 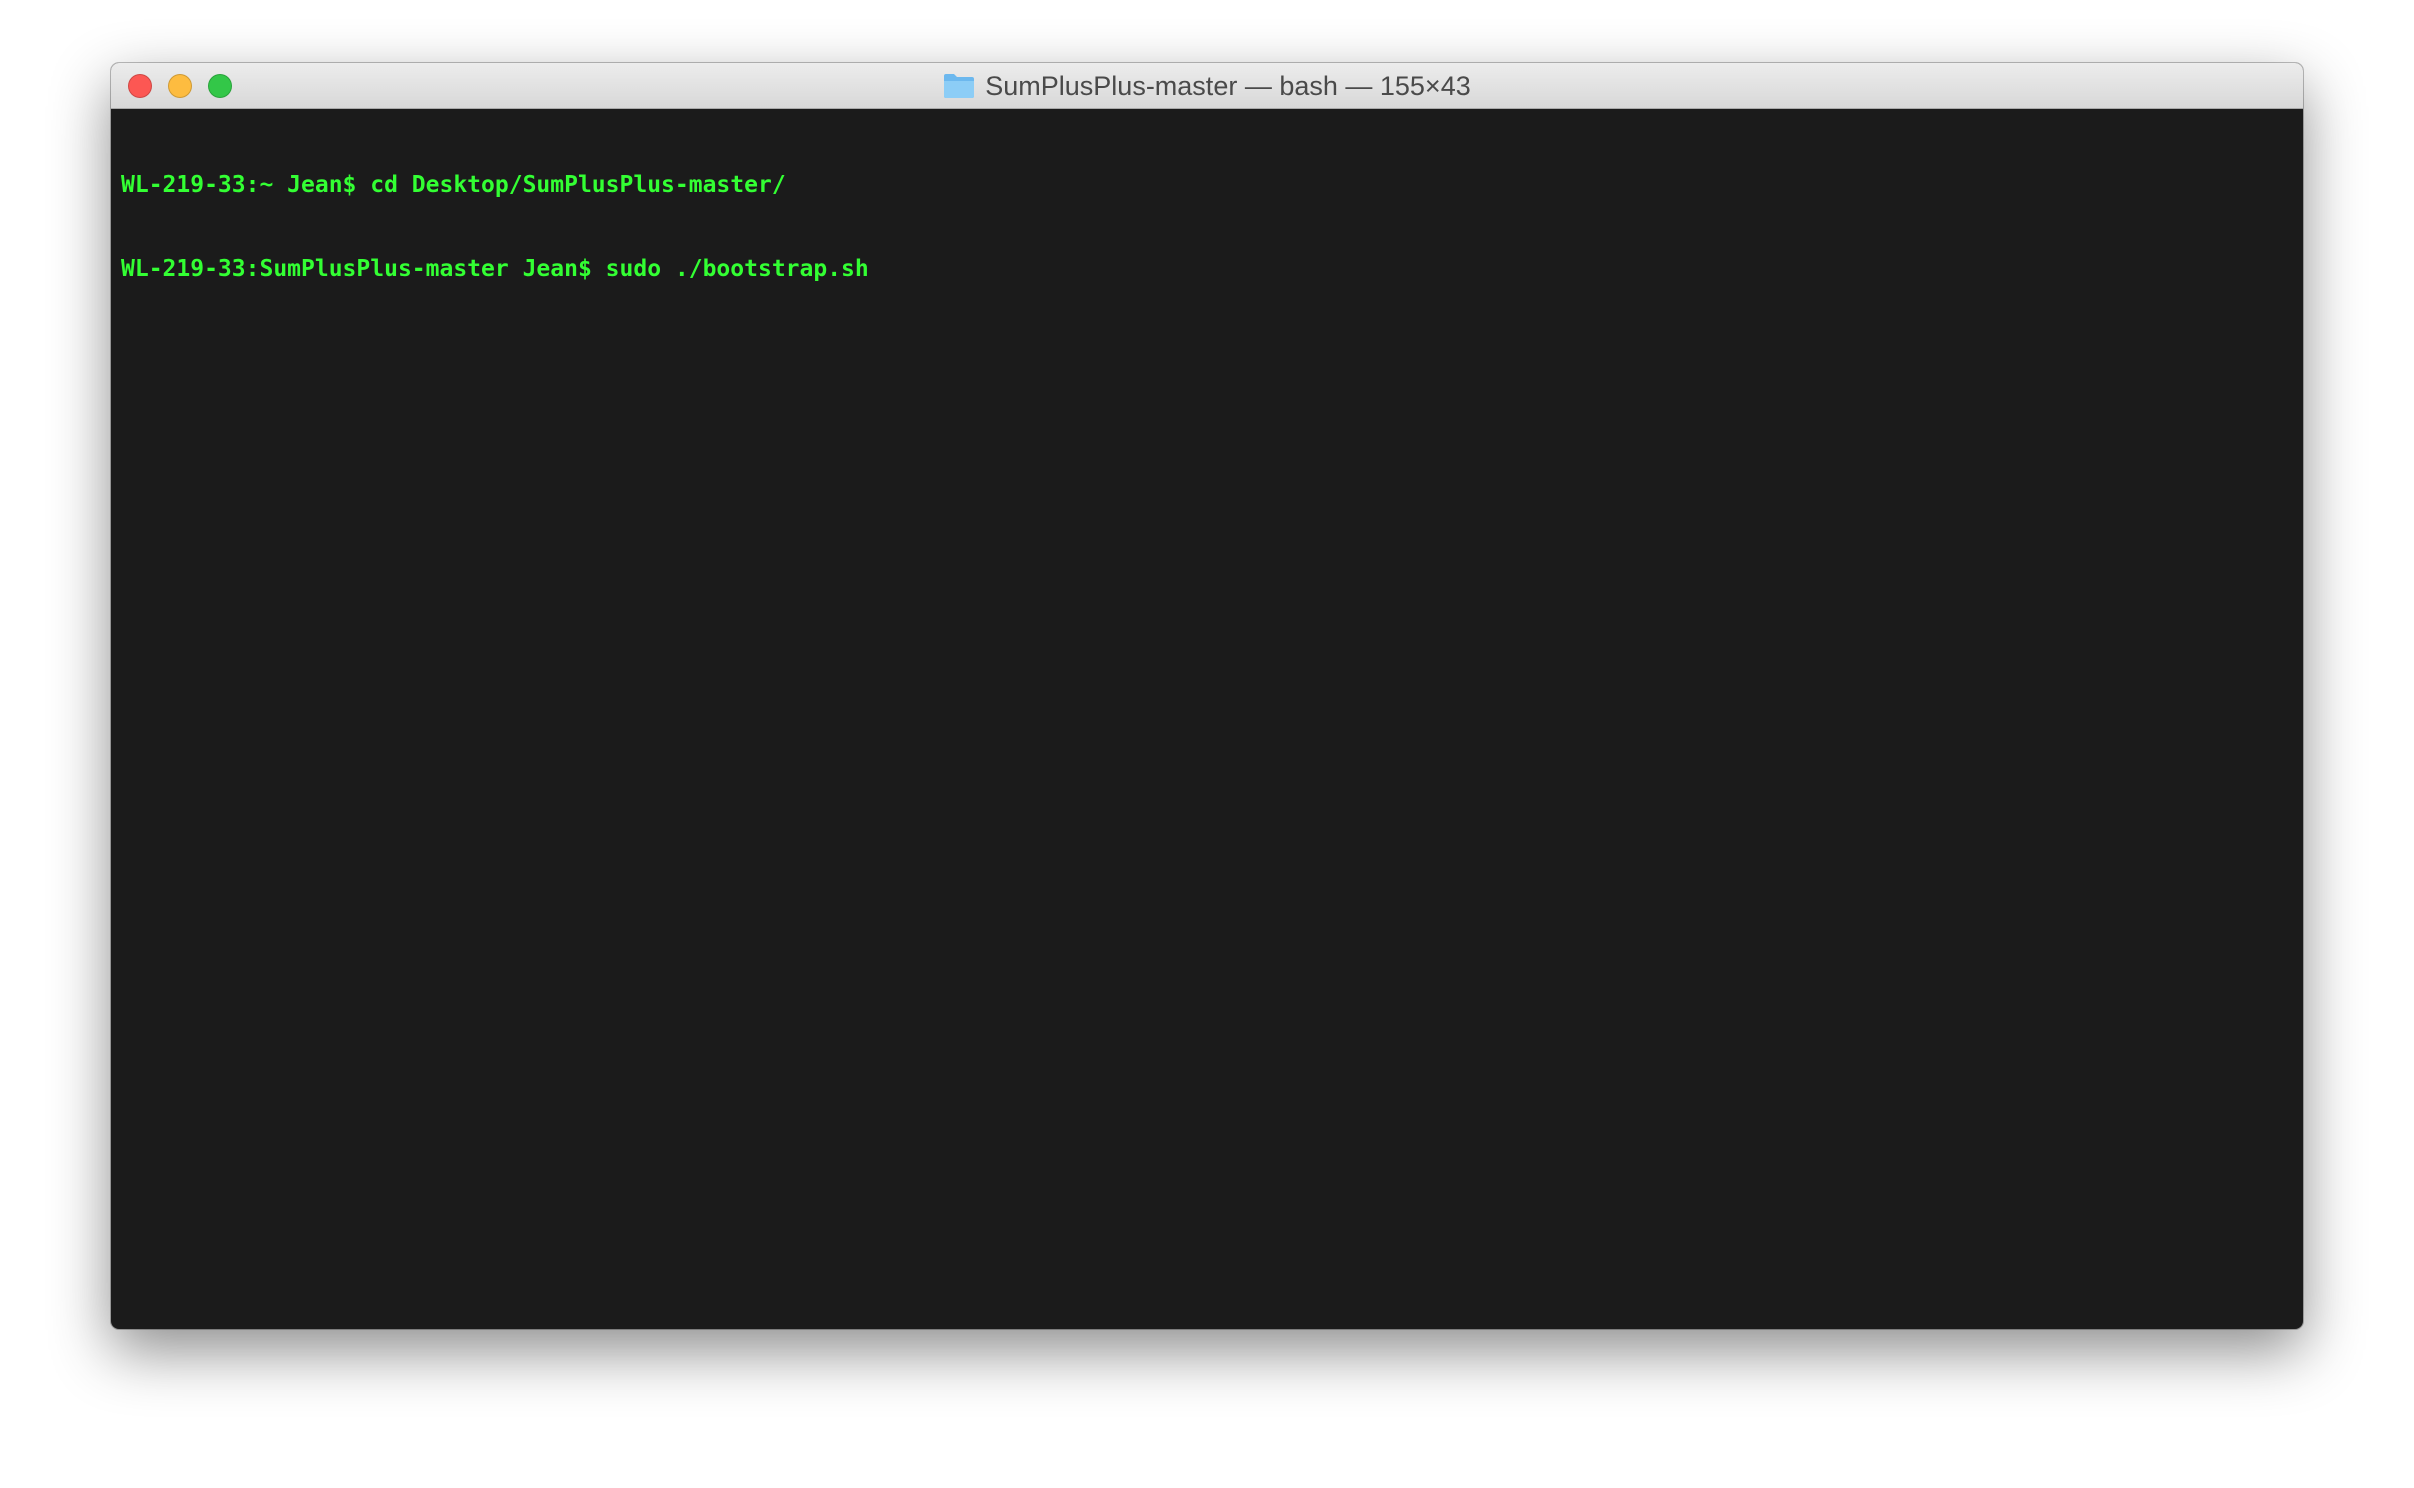 What do you see at coordinates (1228, 85) in the screenshot?
I see `window-title: SumPlusPlus-master — bash — 155×43` at bounding box center [1228, 85].